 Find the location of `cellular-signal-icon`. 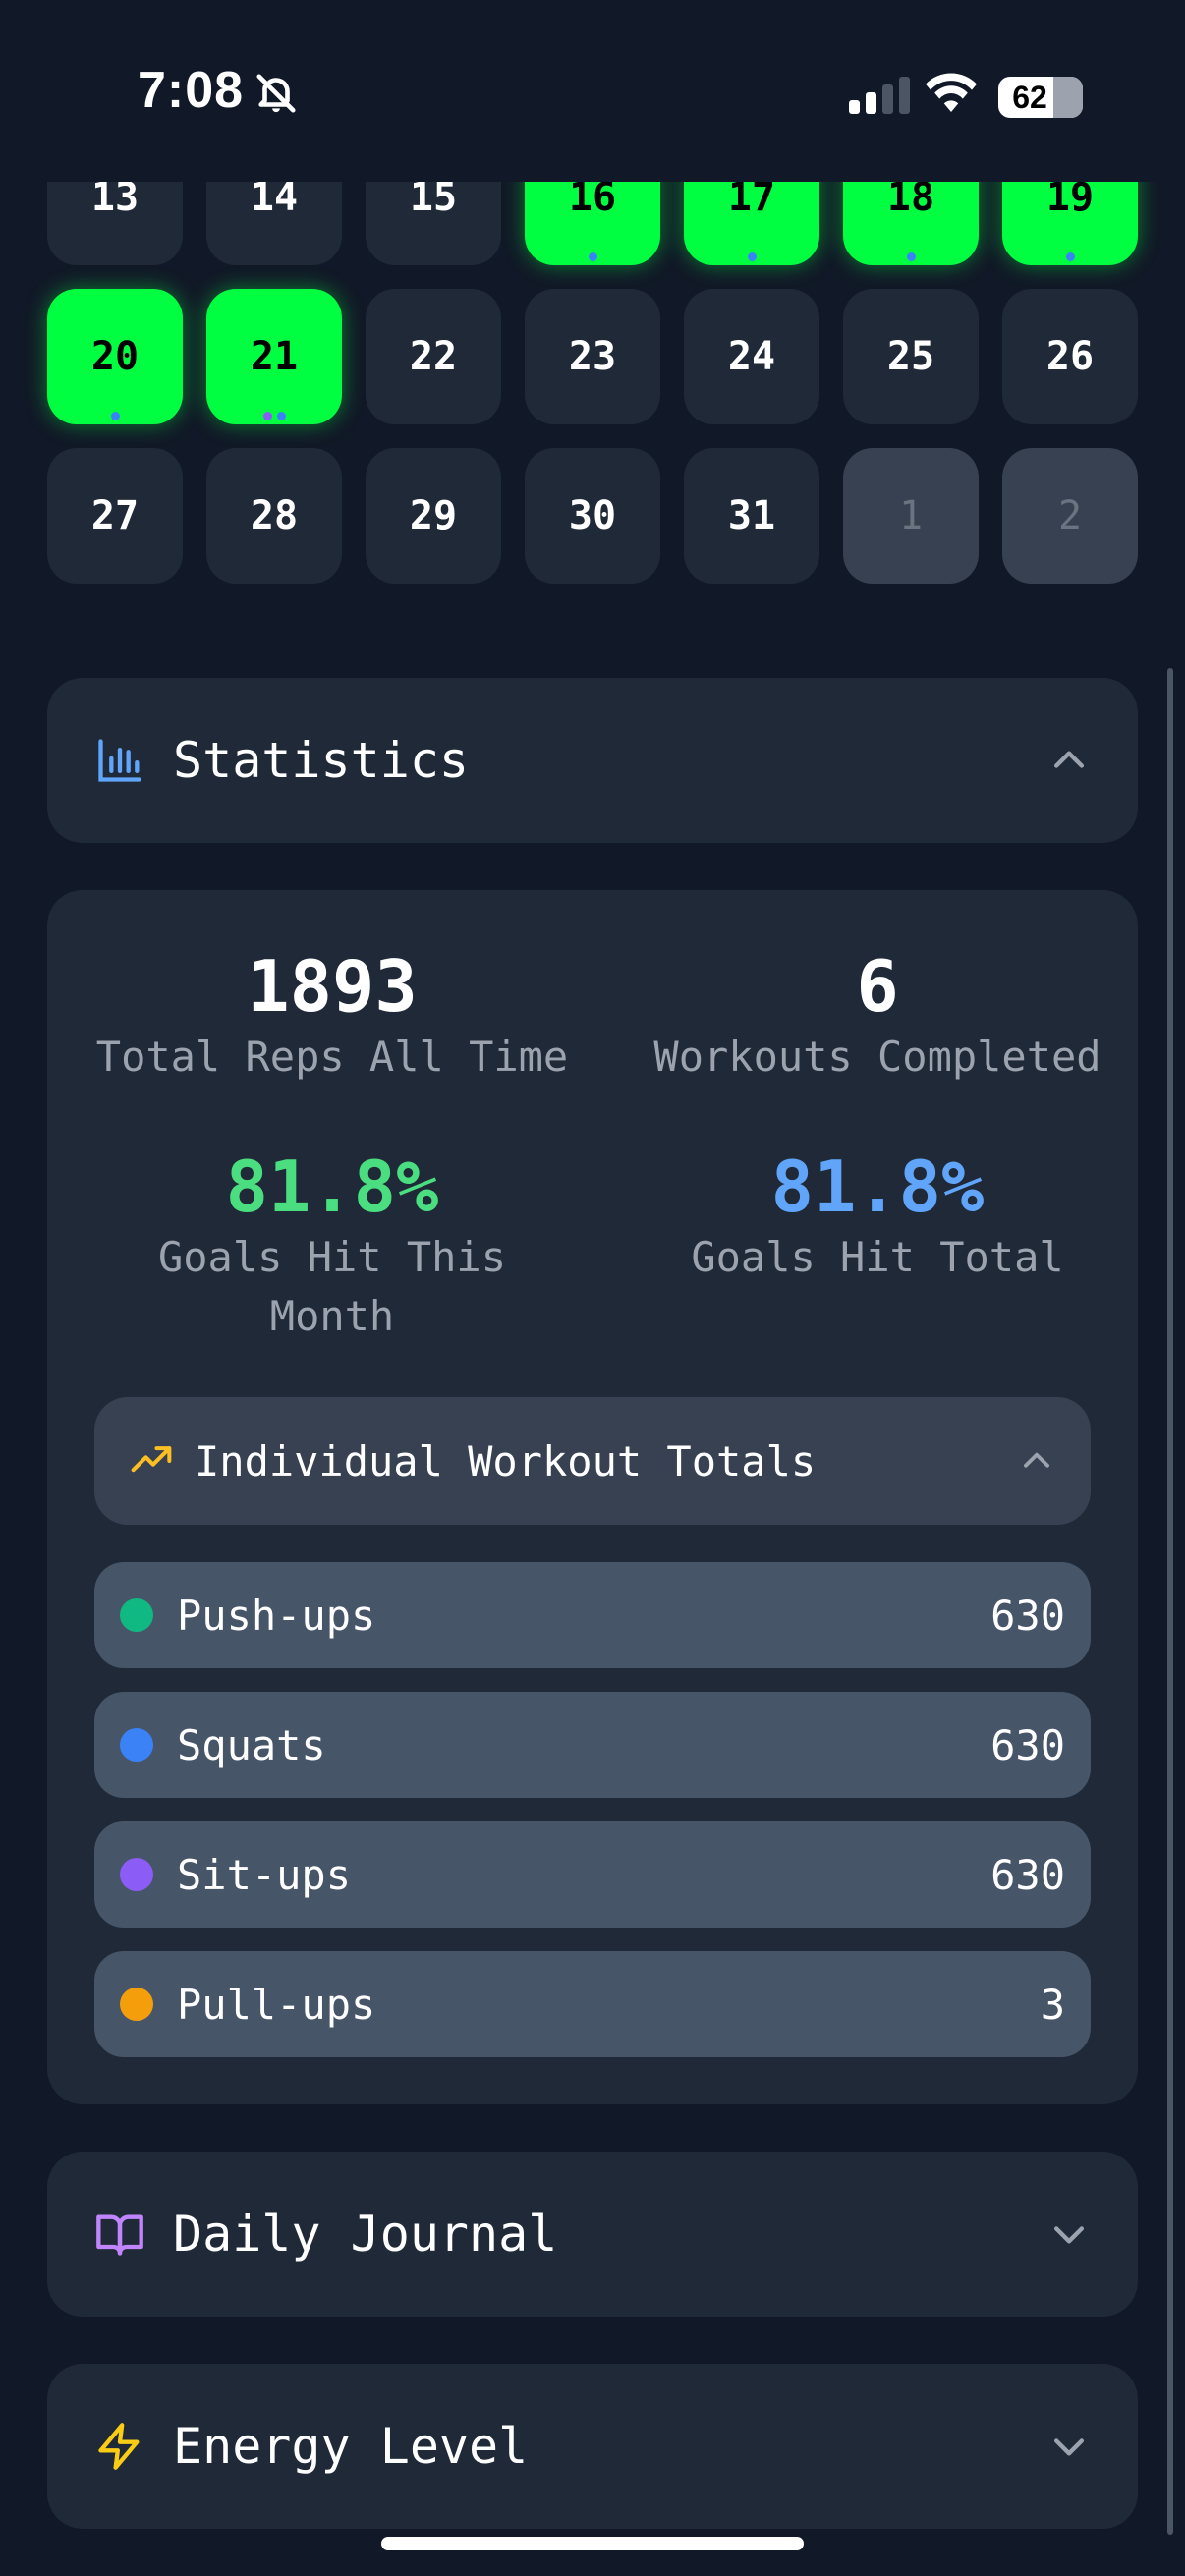

cellular-signal-icon is located at coordinates (880, 95).